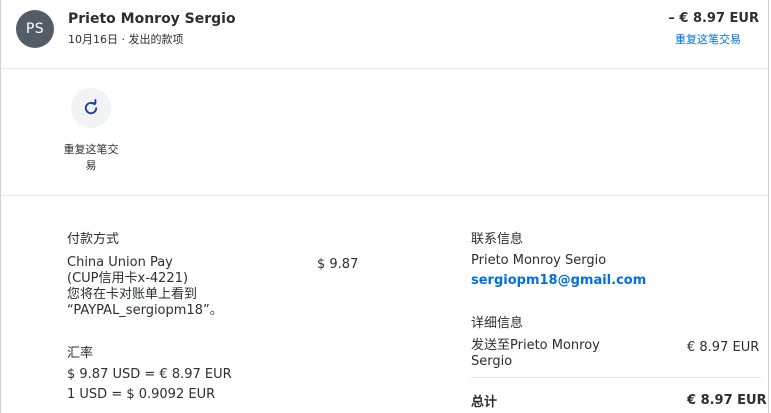 The height and width of the screenshot is (413, 771). What do you see at coordinates (120, 262) in the screenshot?
I see `payment-line: China Union Pay` at bounding box center [120, 262].